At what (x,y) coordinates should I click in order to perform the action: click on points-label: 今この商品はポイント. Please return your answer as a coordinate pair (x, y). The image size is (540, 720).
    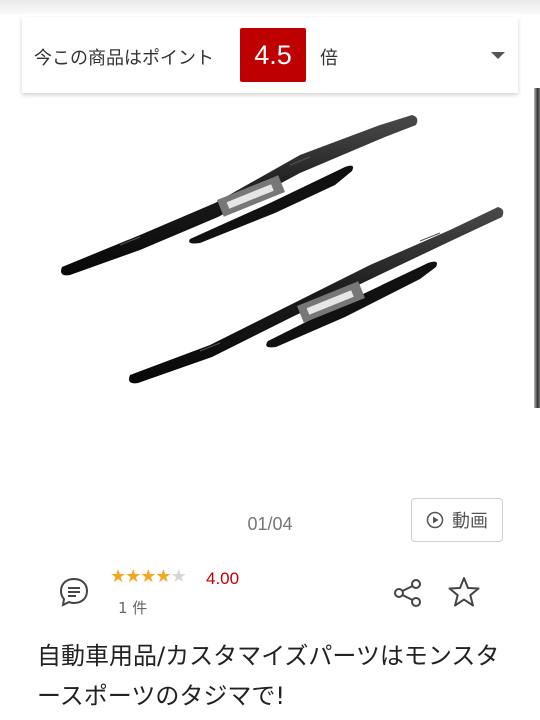
    Looking at the image, I should click on (124, 58).